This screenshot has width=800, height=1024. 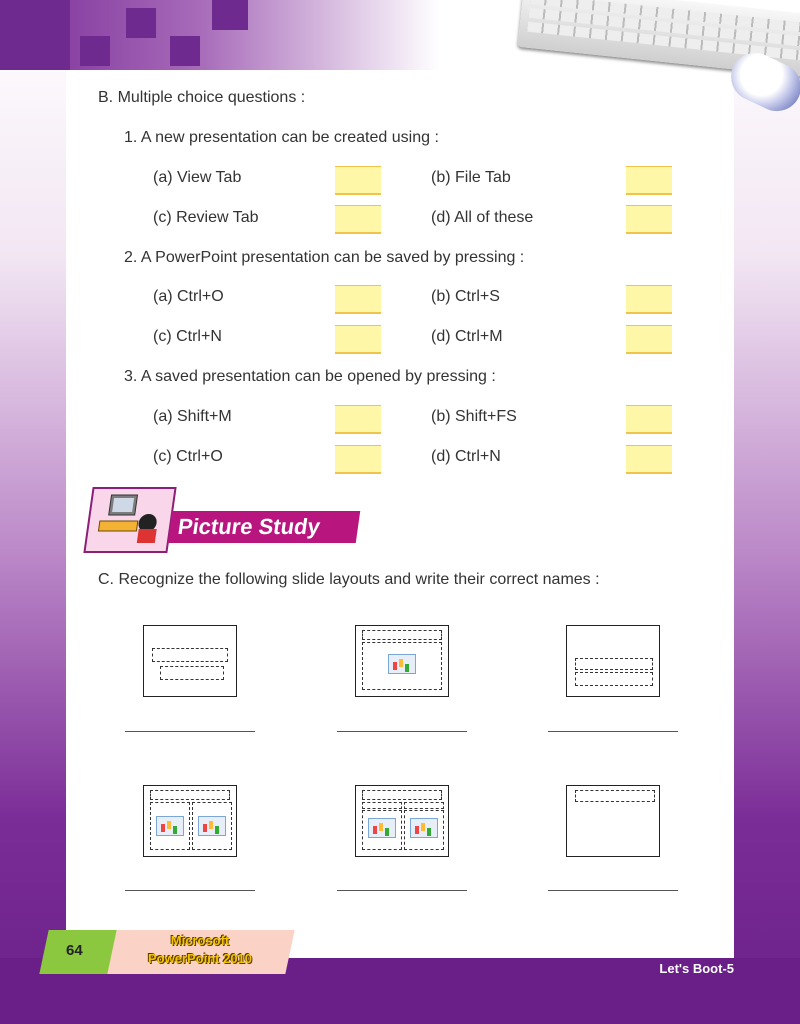 What do you see at coordinates (200, 958) in the screenshot?
I see `book-title-line2: PowerPoint 2010` at bounding box center [200, 958].